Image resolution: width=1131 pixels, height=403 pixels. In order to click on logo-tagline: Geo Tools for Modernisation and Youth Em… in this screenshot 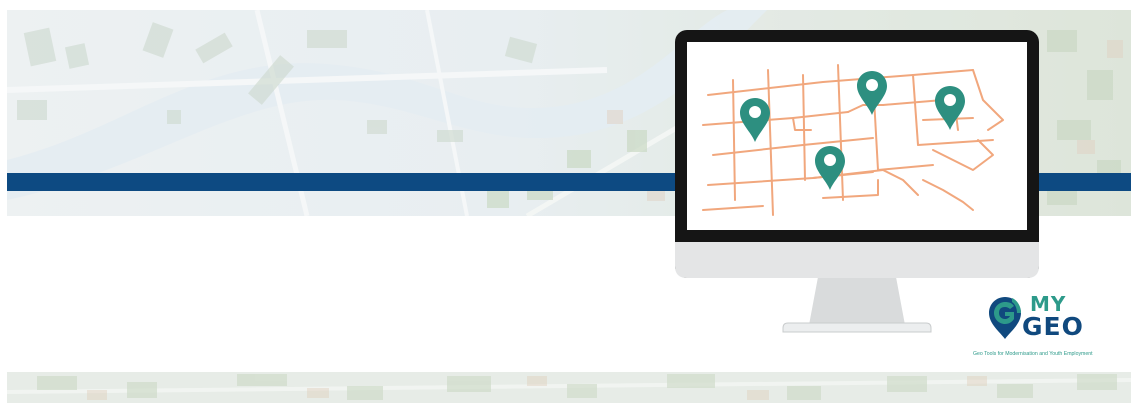, I will do `click(1033, 354)`.